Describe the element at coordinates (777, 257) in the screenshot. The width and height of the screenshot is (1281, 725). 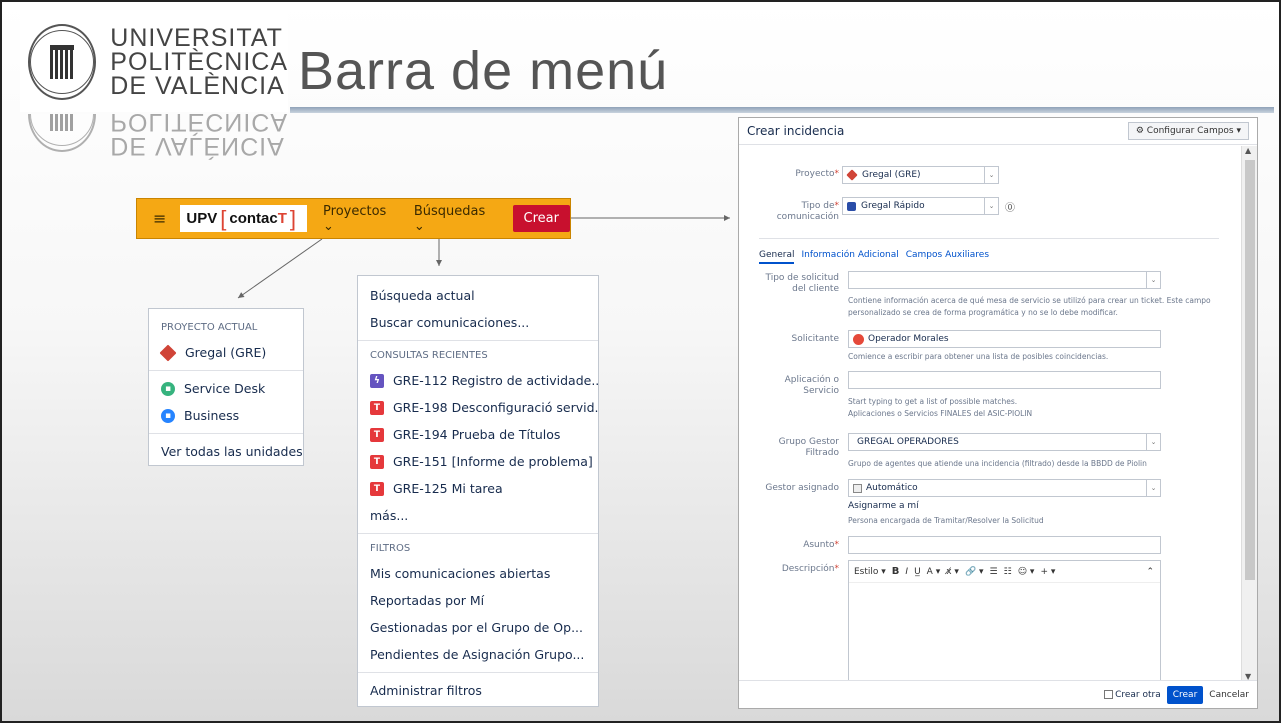
I see `tab-general: General` at that location.